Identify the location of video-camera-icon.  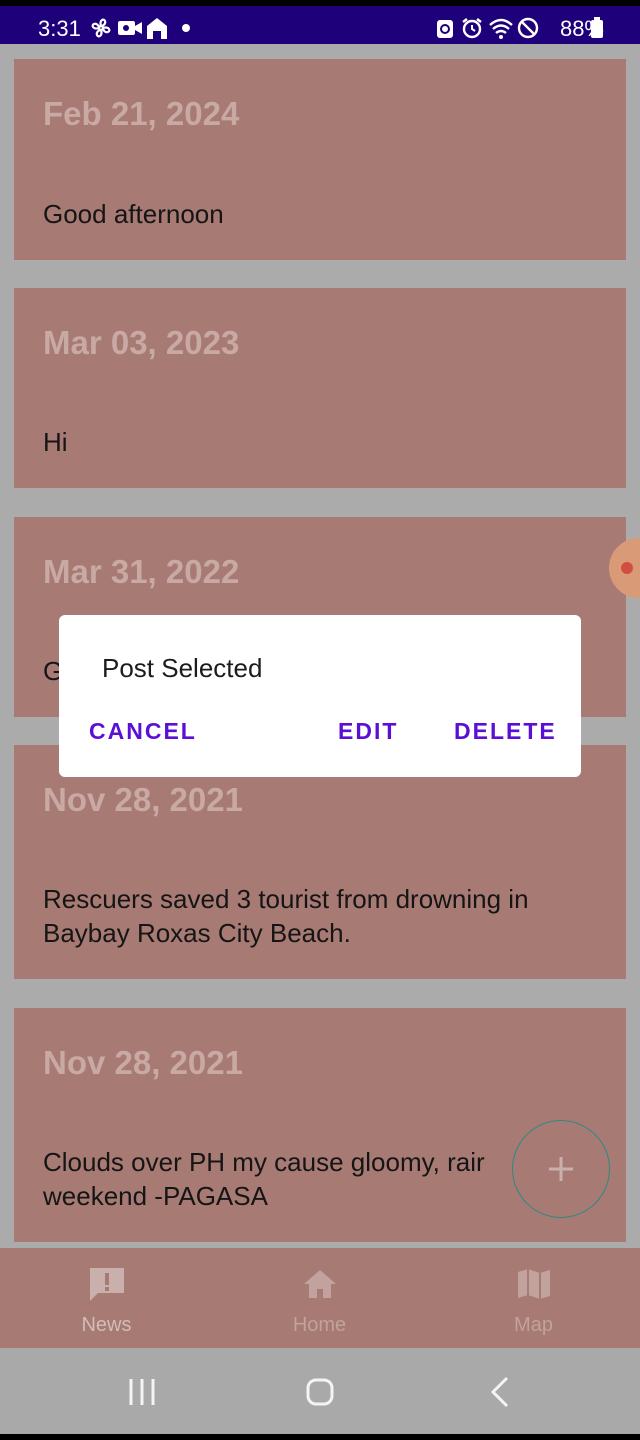
(130, 28).